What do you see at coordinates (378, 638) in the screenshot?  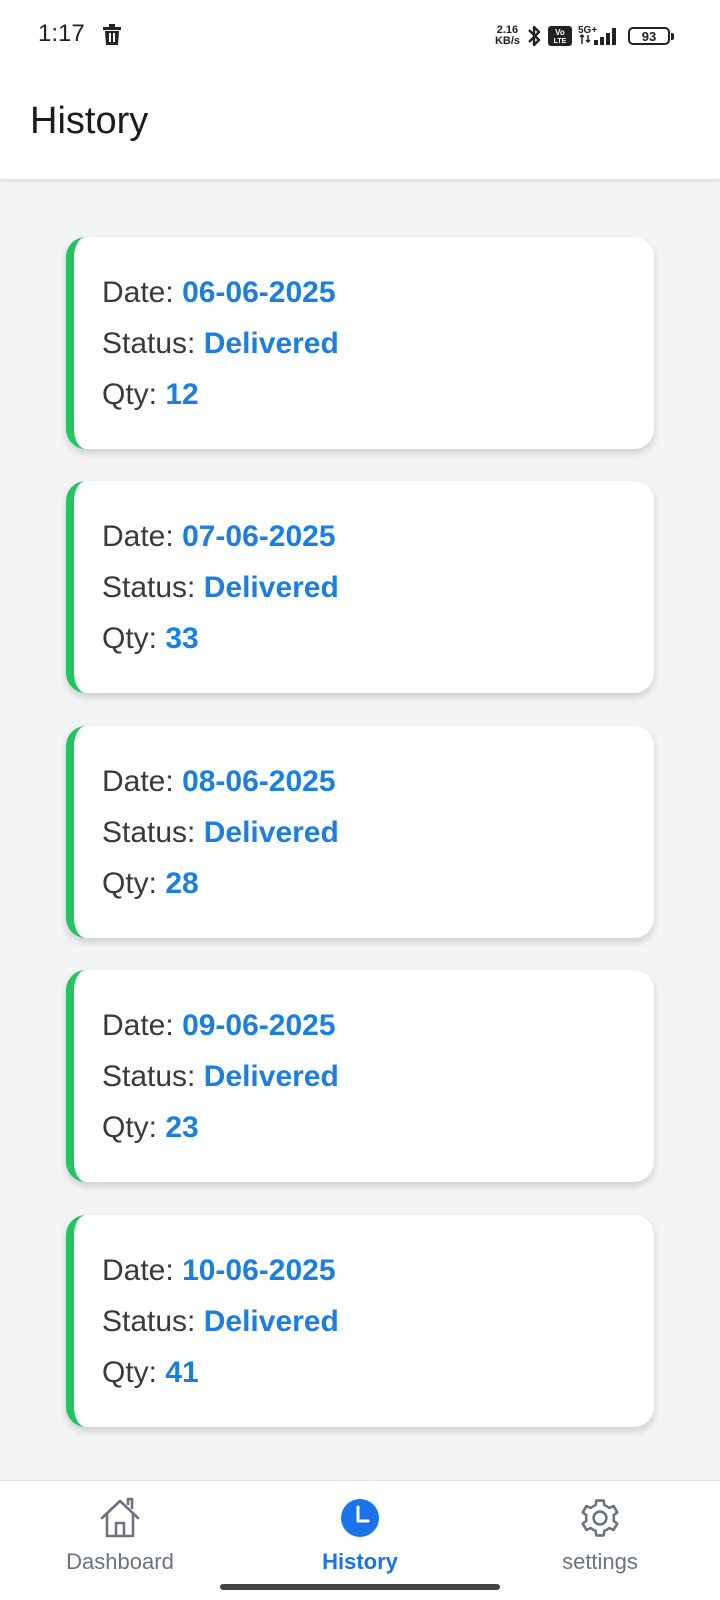 I see `qty-row: Qty: 33` at bounding box center [378, 638].